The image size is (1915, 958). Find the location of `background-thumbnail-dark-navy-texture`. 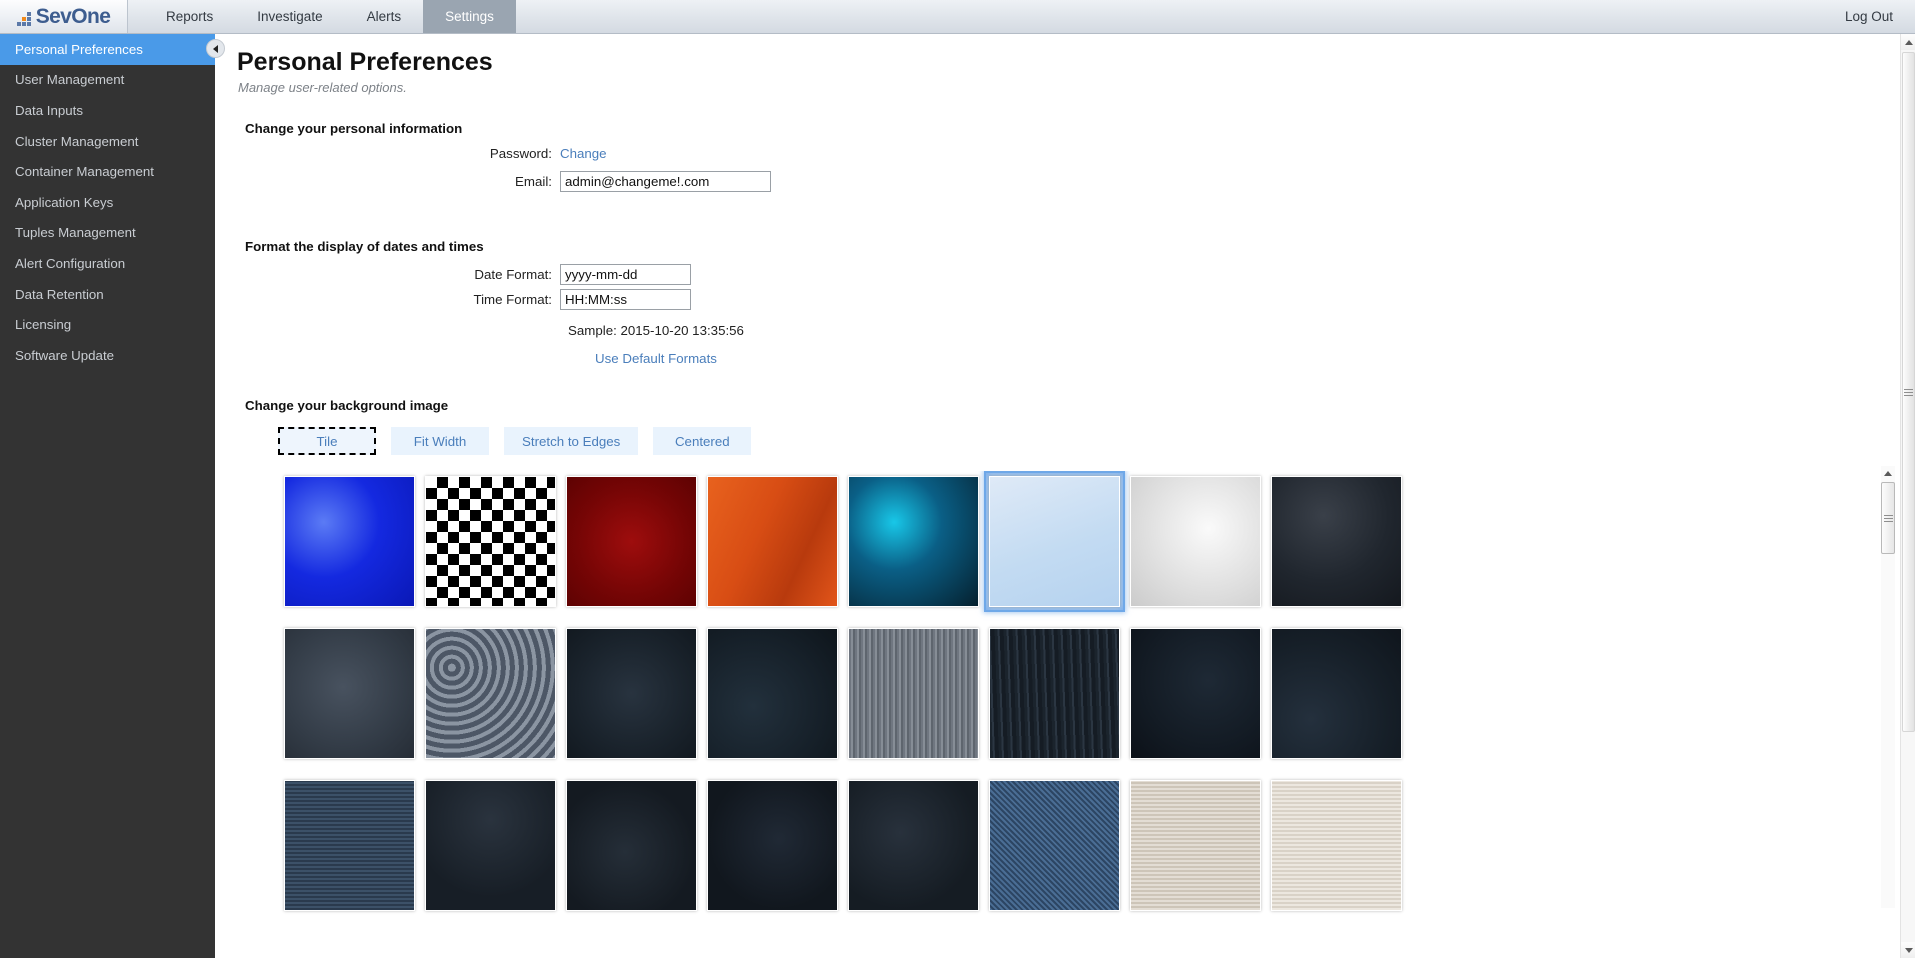

background-thumbnail-dark-navy-texture is located at coordinates (772, 693).